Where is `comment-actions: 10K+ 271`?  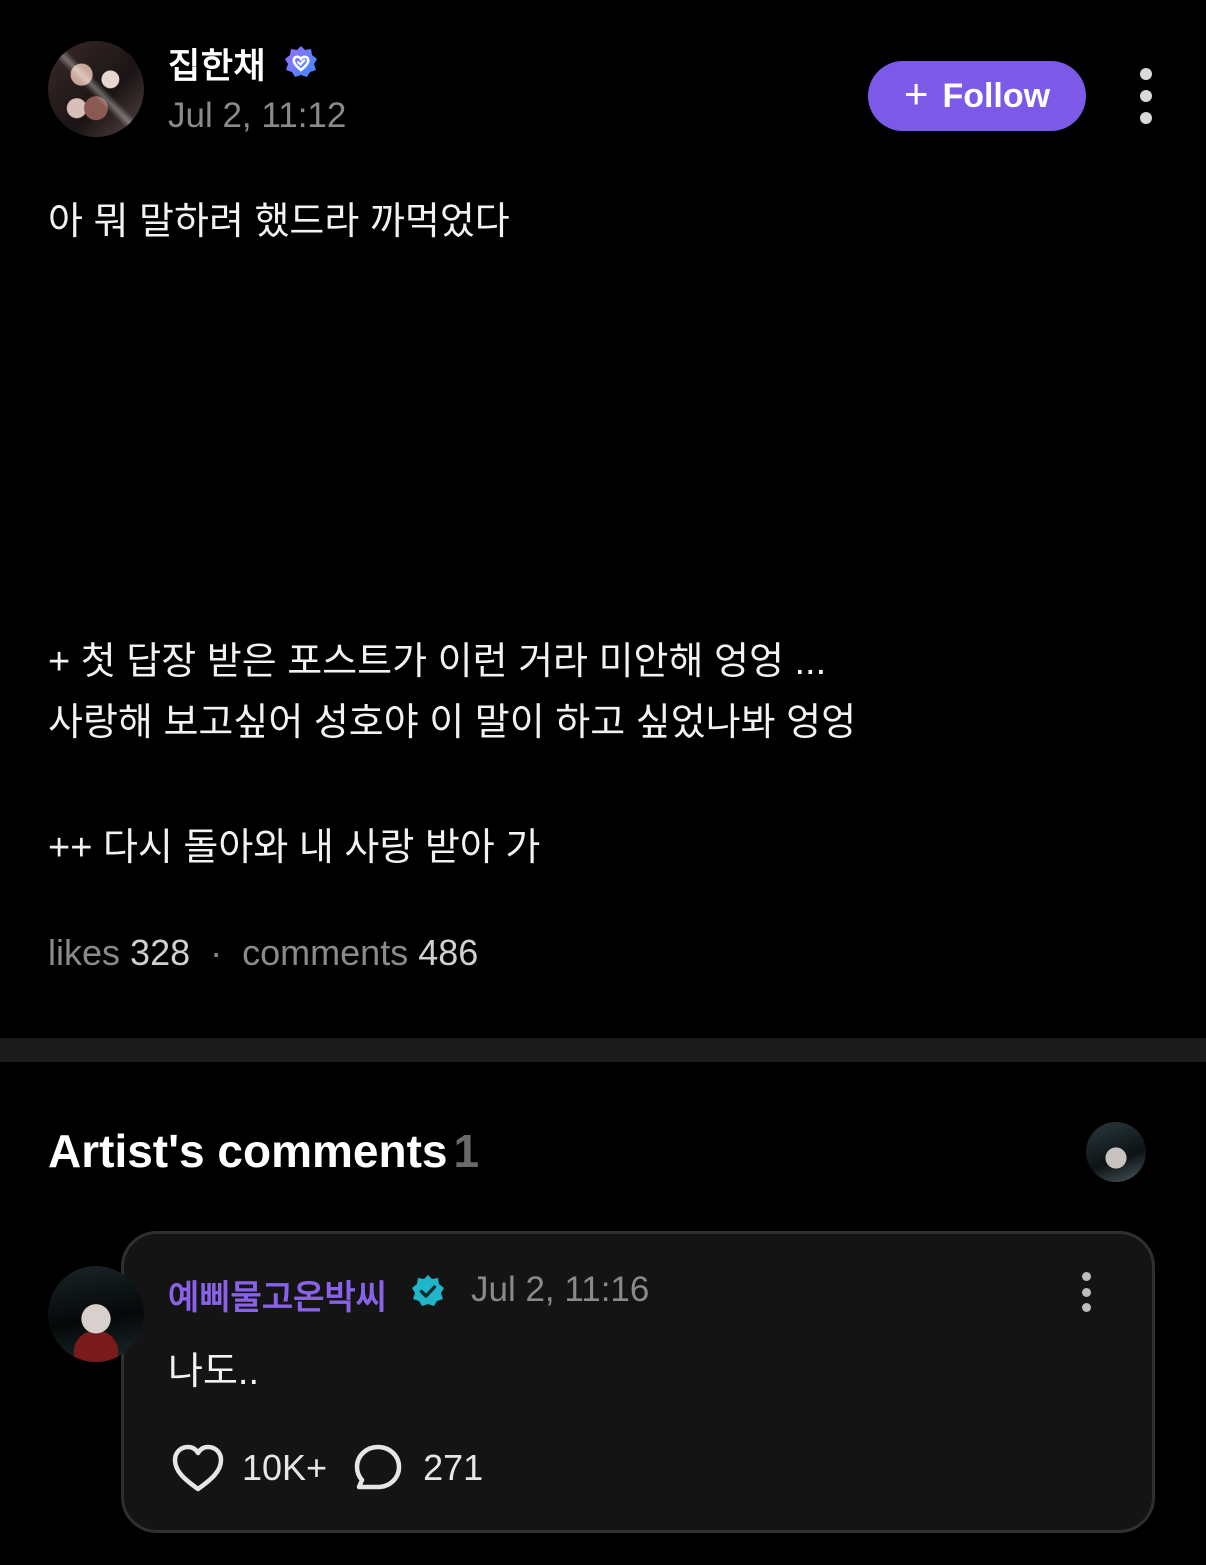 comment-actions: 10K+ 271 is located at coordinates (326, 1468).